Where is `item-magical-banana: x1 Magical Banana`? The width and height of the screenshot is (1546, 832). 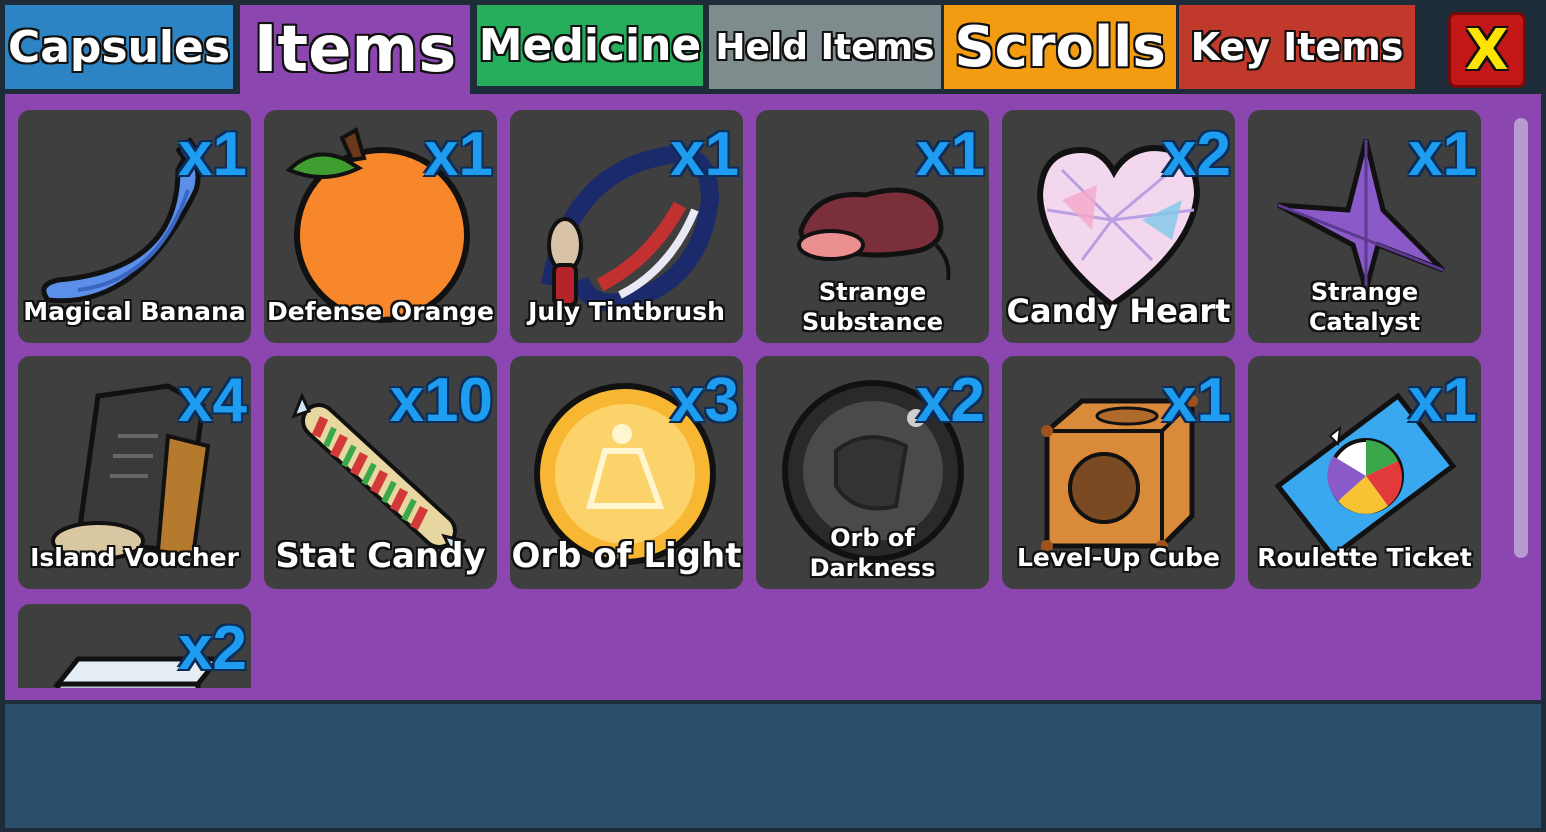
item-magical-banana: x1 Magical Banana is located at coordinates (134, 226).